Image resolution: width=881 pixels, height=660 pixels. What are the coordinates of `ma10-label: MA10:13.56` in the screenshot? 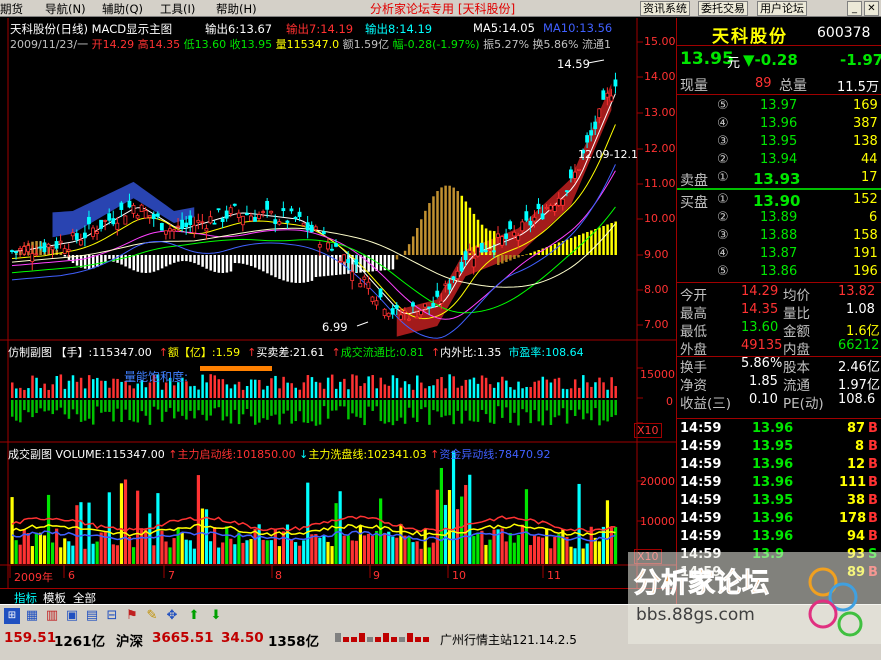 It's located at (578, 28).